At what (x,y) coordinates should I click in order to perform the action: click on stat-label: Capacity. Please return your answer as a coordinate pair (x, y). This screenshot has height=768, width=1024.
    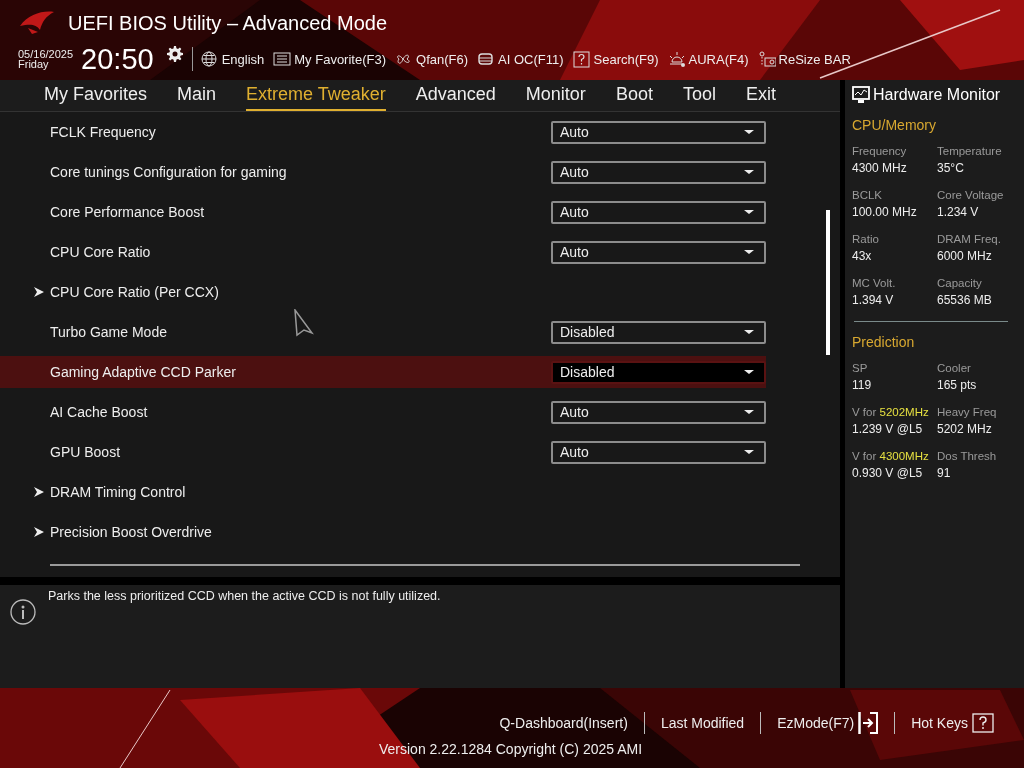
    Looking at the image, I should click on (960, 283).